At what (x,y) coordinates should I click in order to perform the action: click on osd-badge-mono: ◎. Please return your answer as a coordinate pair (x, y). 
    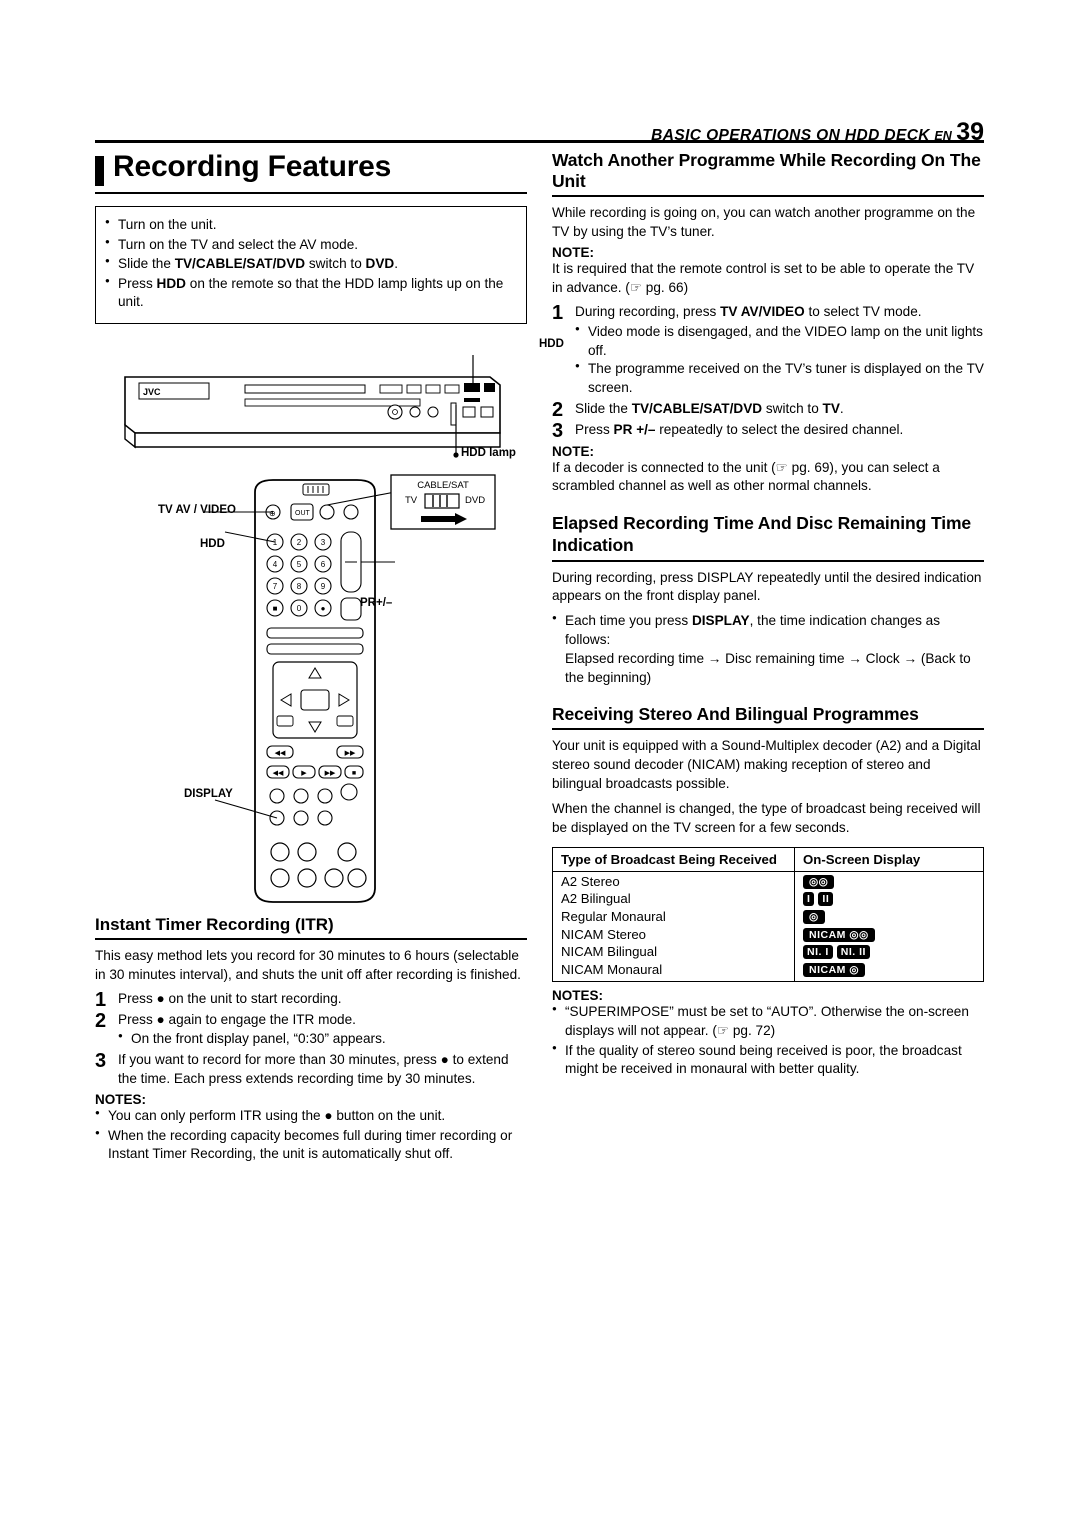
    Looking at the image, I should click on (814, 917).